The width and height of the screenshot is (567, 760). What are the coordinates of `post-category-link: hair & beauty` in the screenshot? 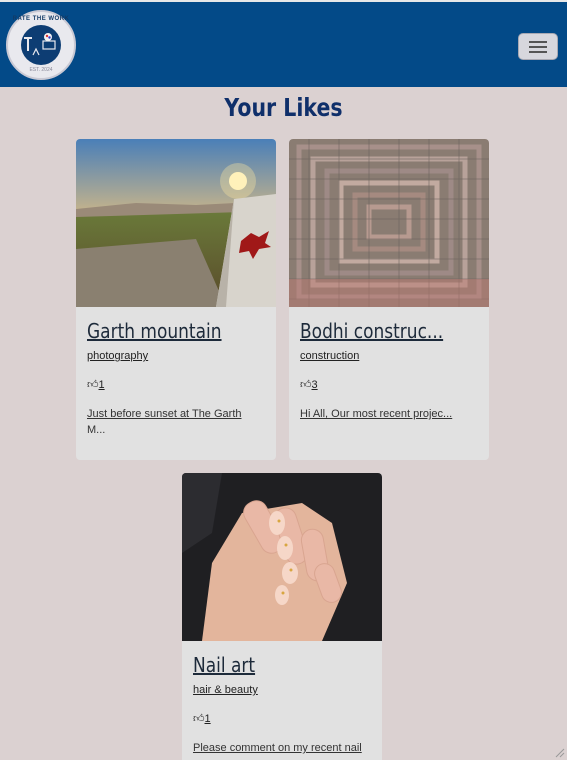 It's located at (225, 690).